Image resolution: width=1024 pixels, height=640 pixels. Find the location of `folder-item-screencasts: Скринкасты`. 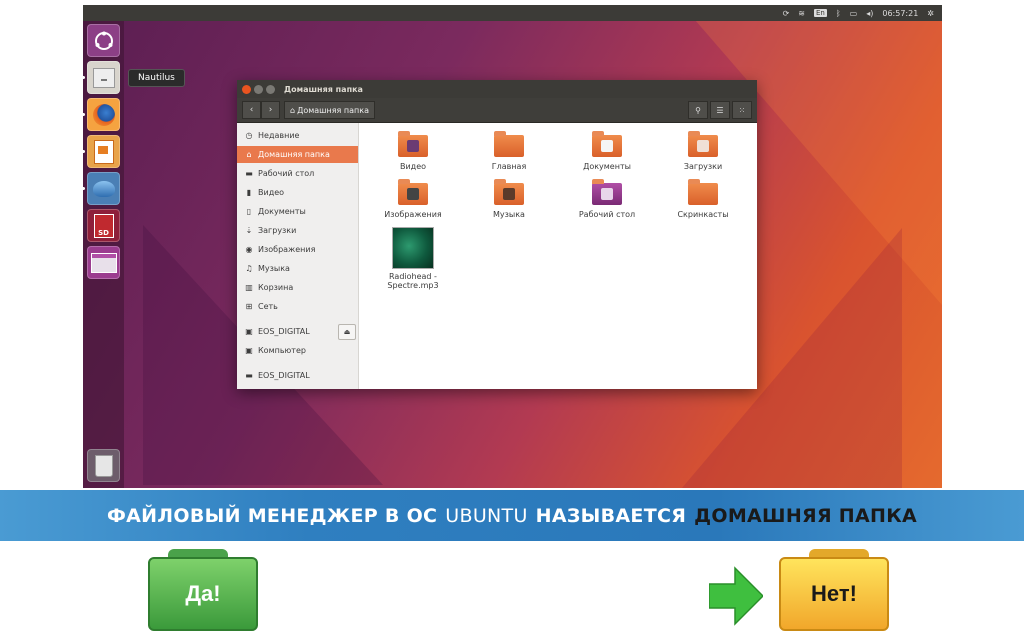

folder-item-screencasts: Скринкасты is located at coordinates (703, 199).